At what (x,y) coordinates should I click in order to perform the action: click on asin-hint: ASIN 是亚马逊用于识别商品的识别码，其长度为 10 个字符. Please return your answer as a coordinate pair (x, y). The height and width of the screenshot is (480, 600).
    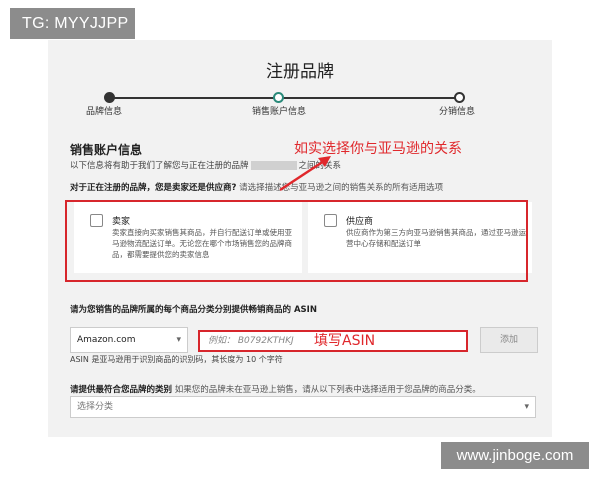
    Looking at the image, I should click on (176, 359).